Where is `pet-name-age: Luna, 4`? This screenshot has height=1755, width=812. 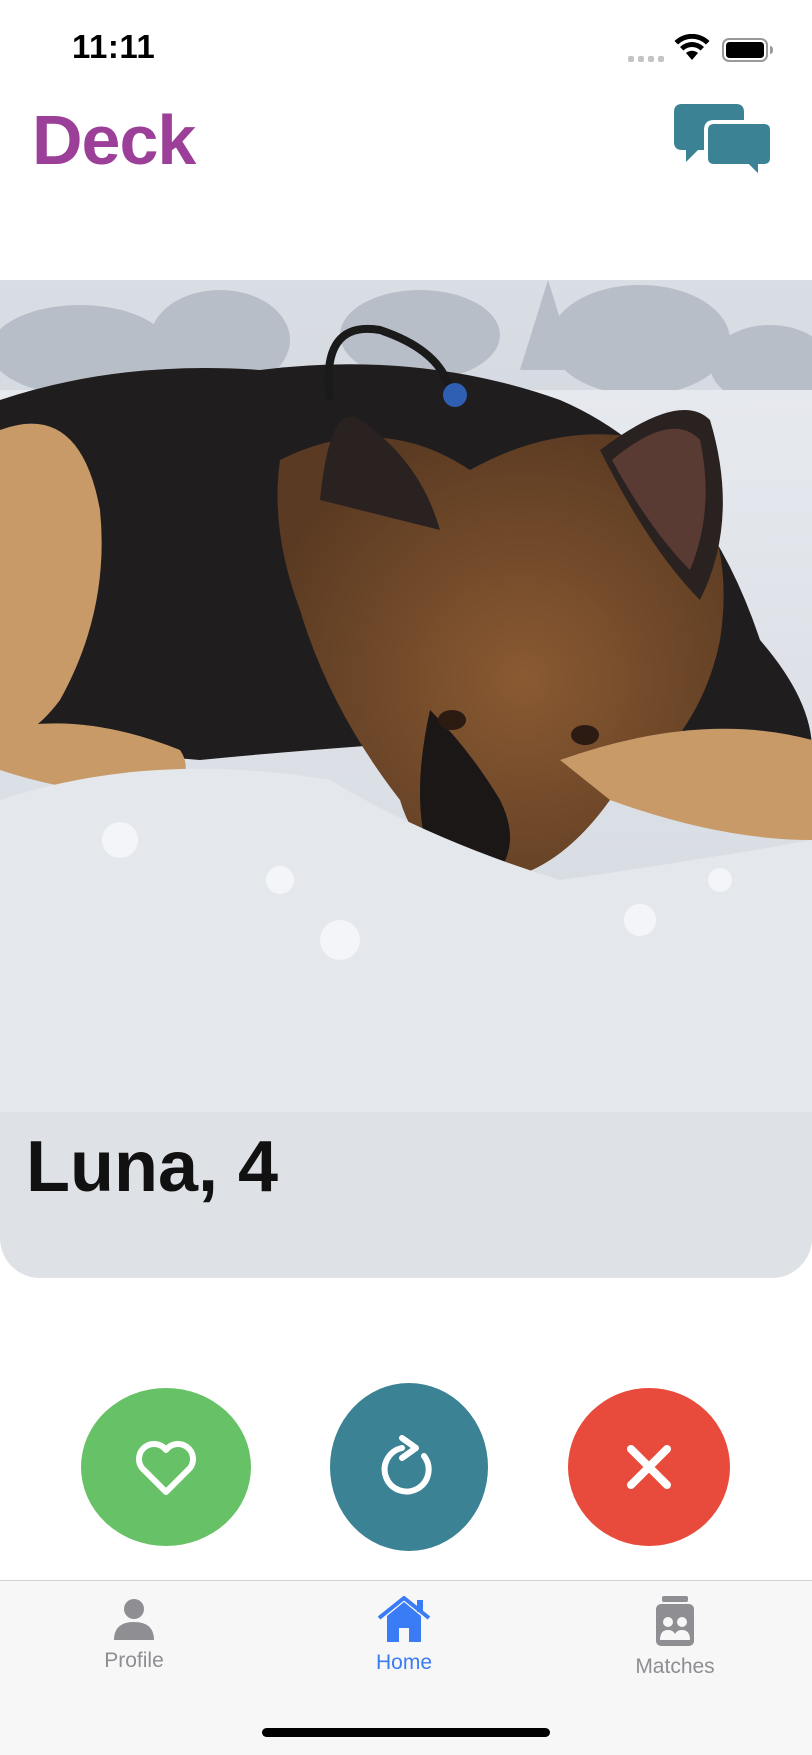
pet-name-age: Luna, 4 is located at coordinates (152, 1167).